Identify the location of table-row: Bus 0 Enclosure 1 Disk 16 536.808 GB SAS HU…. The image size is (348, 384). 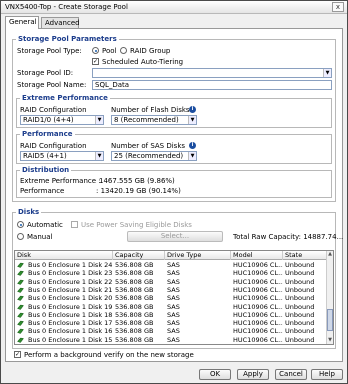
(171, 331).